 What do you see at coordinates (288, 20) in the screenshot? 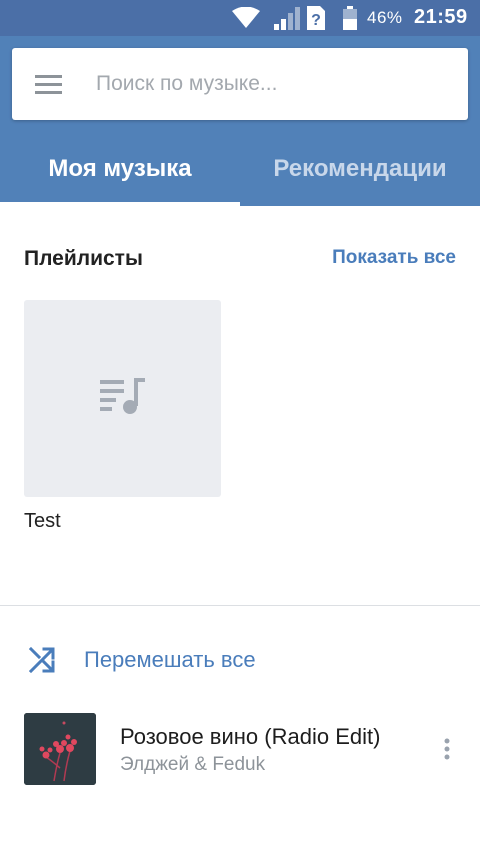
I see `signal-icon` at bounding box center [288, 20].